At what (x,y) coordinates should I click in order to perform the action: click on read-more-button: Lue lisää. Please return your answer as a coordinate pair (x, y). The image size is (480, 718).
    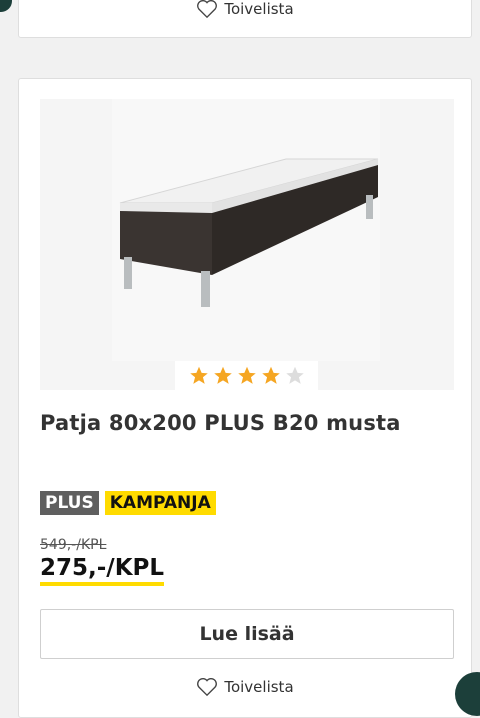
    Looking at the image, I should click on (247, 634).